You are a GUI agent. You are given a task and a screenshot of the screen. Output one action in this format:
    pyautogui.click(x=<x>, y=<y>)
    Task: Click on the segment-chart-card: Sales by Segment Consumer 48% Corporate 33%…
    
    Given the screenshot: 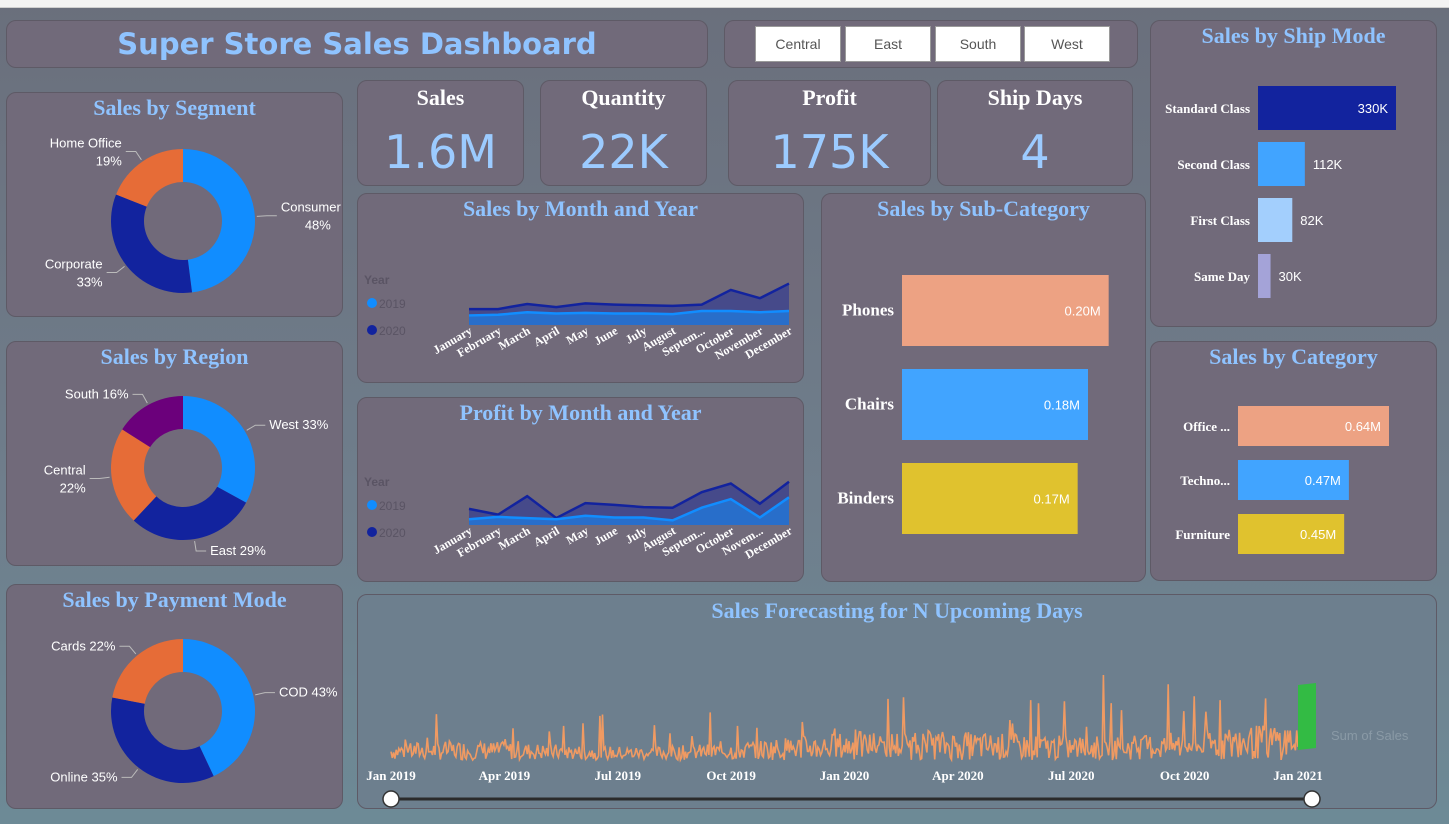 What is the action you would take?
    pyautogui.click(x=174, y=204)
    